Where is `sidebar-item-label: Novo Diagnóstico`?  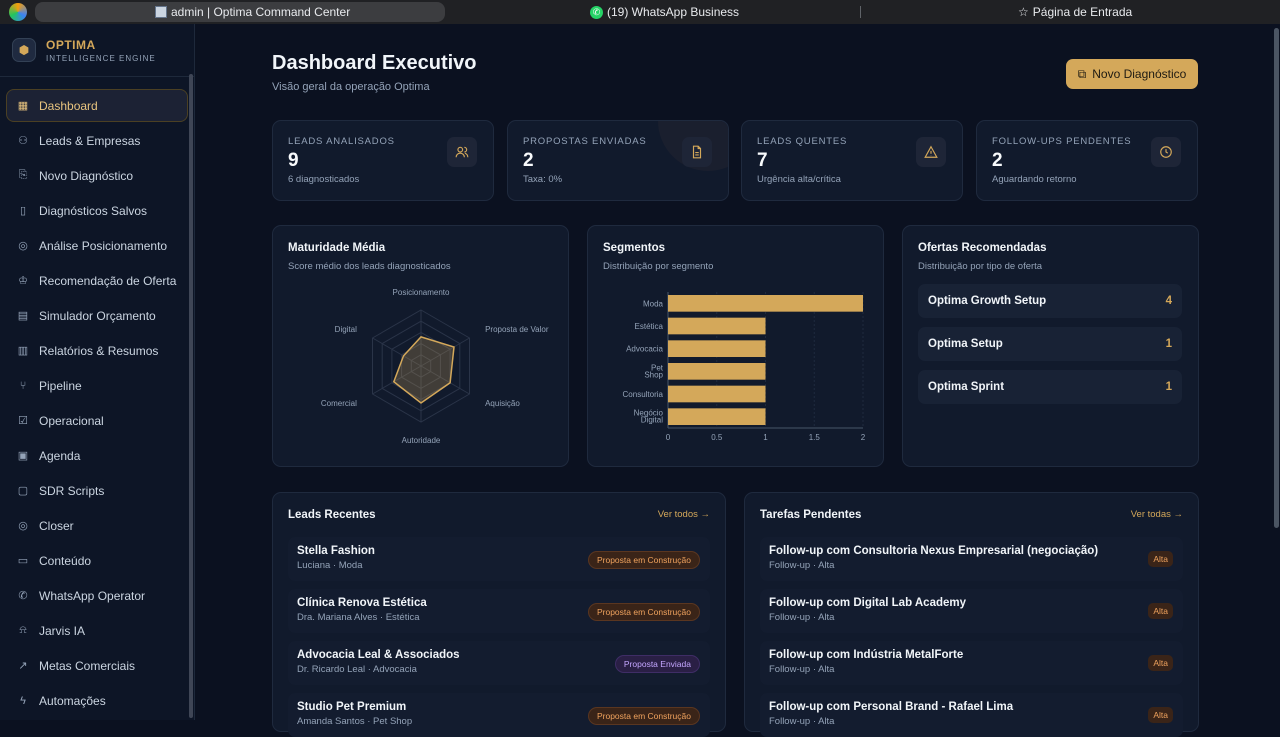 sidebar-item-label: Novo Diagnóstico is located at coordinates (86, 175).